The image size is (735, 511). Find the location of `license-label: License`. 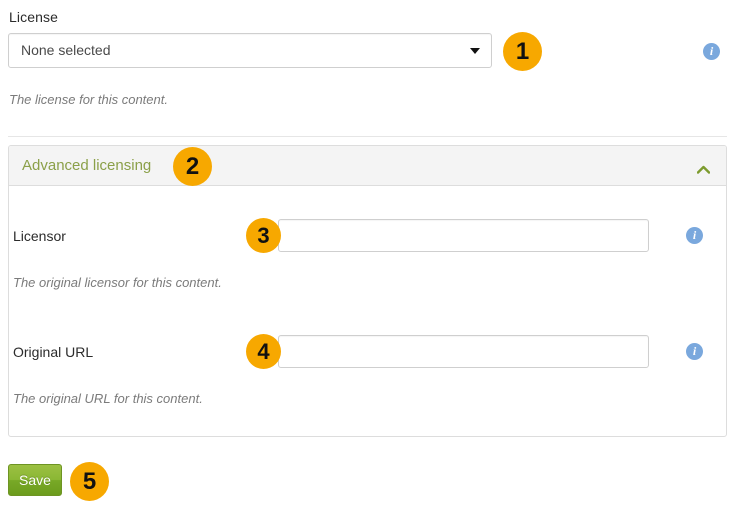

license-label: License is located at coordinates (33, 17).